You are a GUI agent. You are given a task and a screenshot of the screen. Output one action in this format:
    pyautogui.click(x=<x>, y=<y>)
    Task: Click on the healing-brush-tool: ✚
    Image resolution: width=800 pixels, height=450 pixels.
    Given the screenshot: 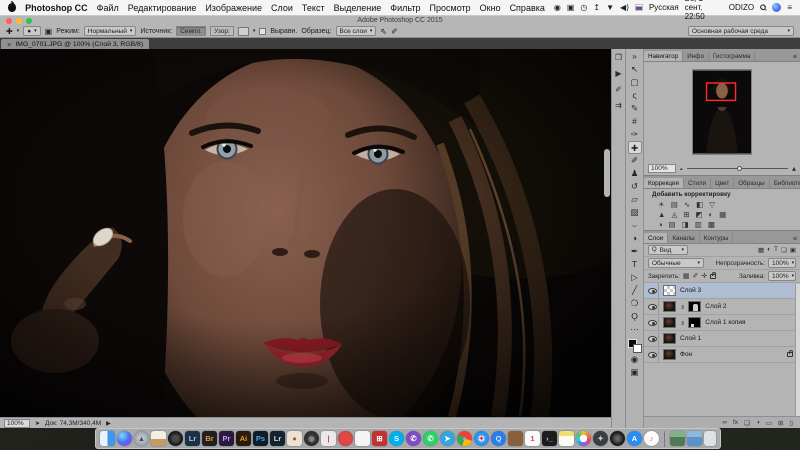 What is the action you would take?
    pyautogui.click(x=634, y=147)
    